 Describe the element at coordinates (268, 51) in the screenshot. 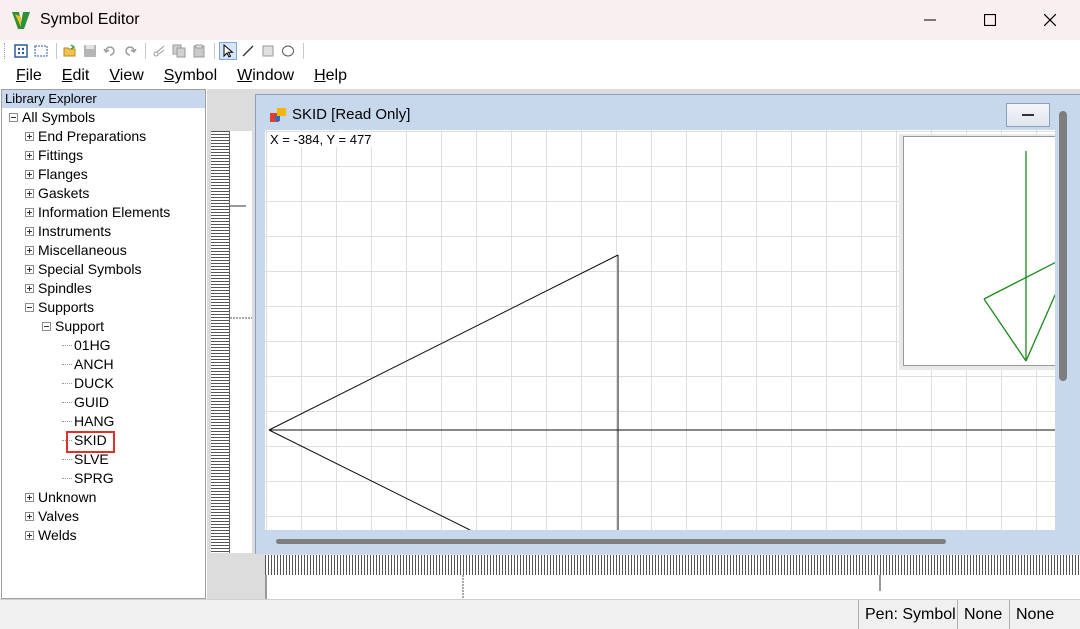

I see `rectangle-tool-button` at that location.